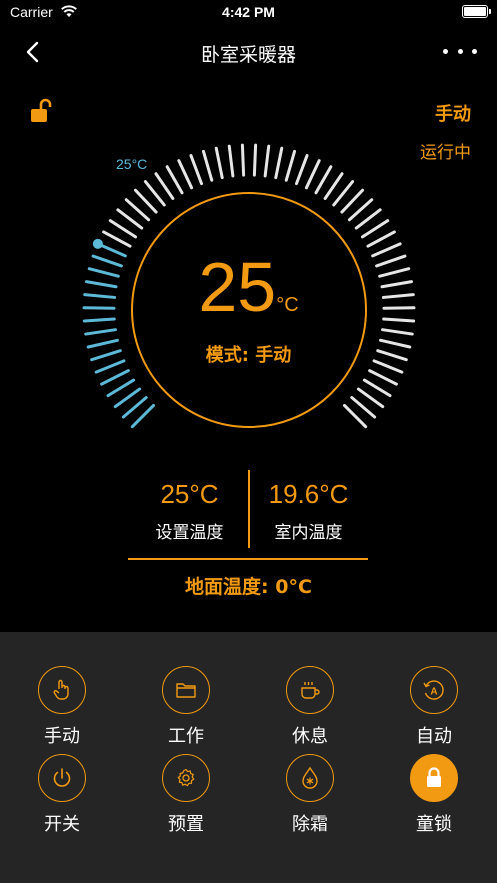  I want to click on rest-mode-button: 休息, so click(310, 707).